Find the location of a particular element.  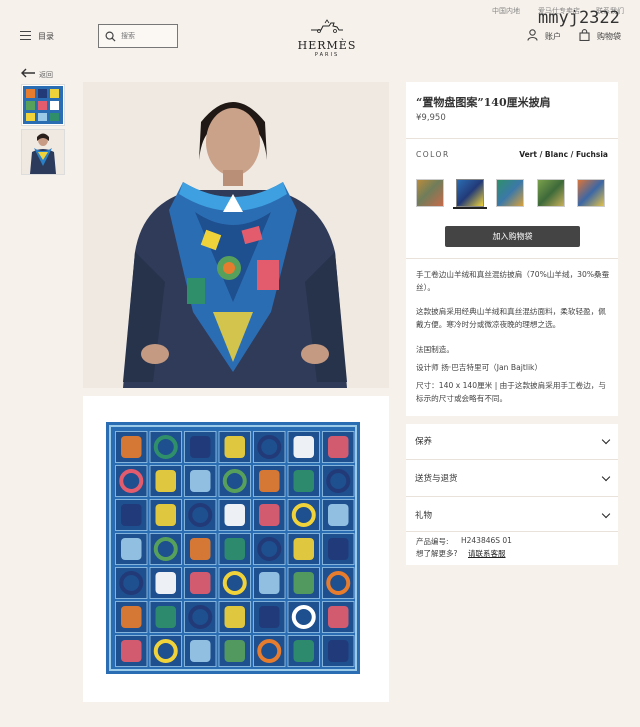

thumbnail-model is located at coordinates (43, 152).